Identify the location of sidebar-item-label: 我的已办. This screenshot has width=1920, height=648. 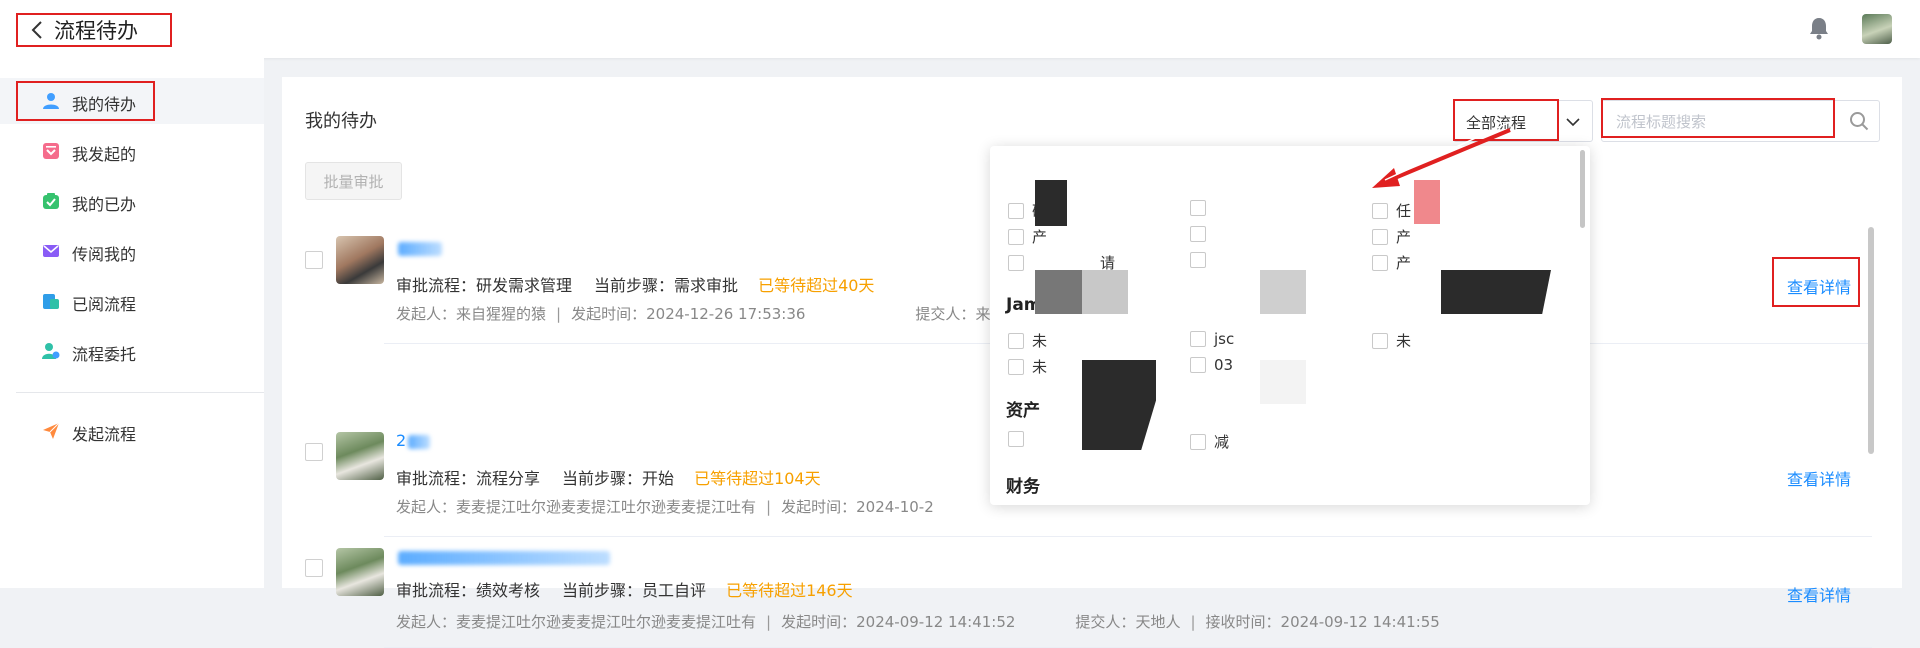
(104, 204).